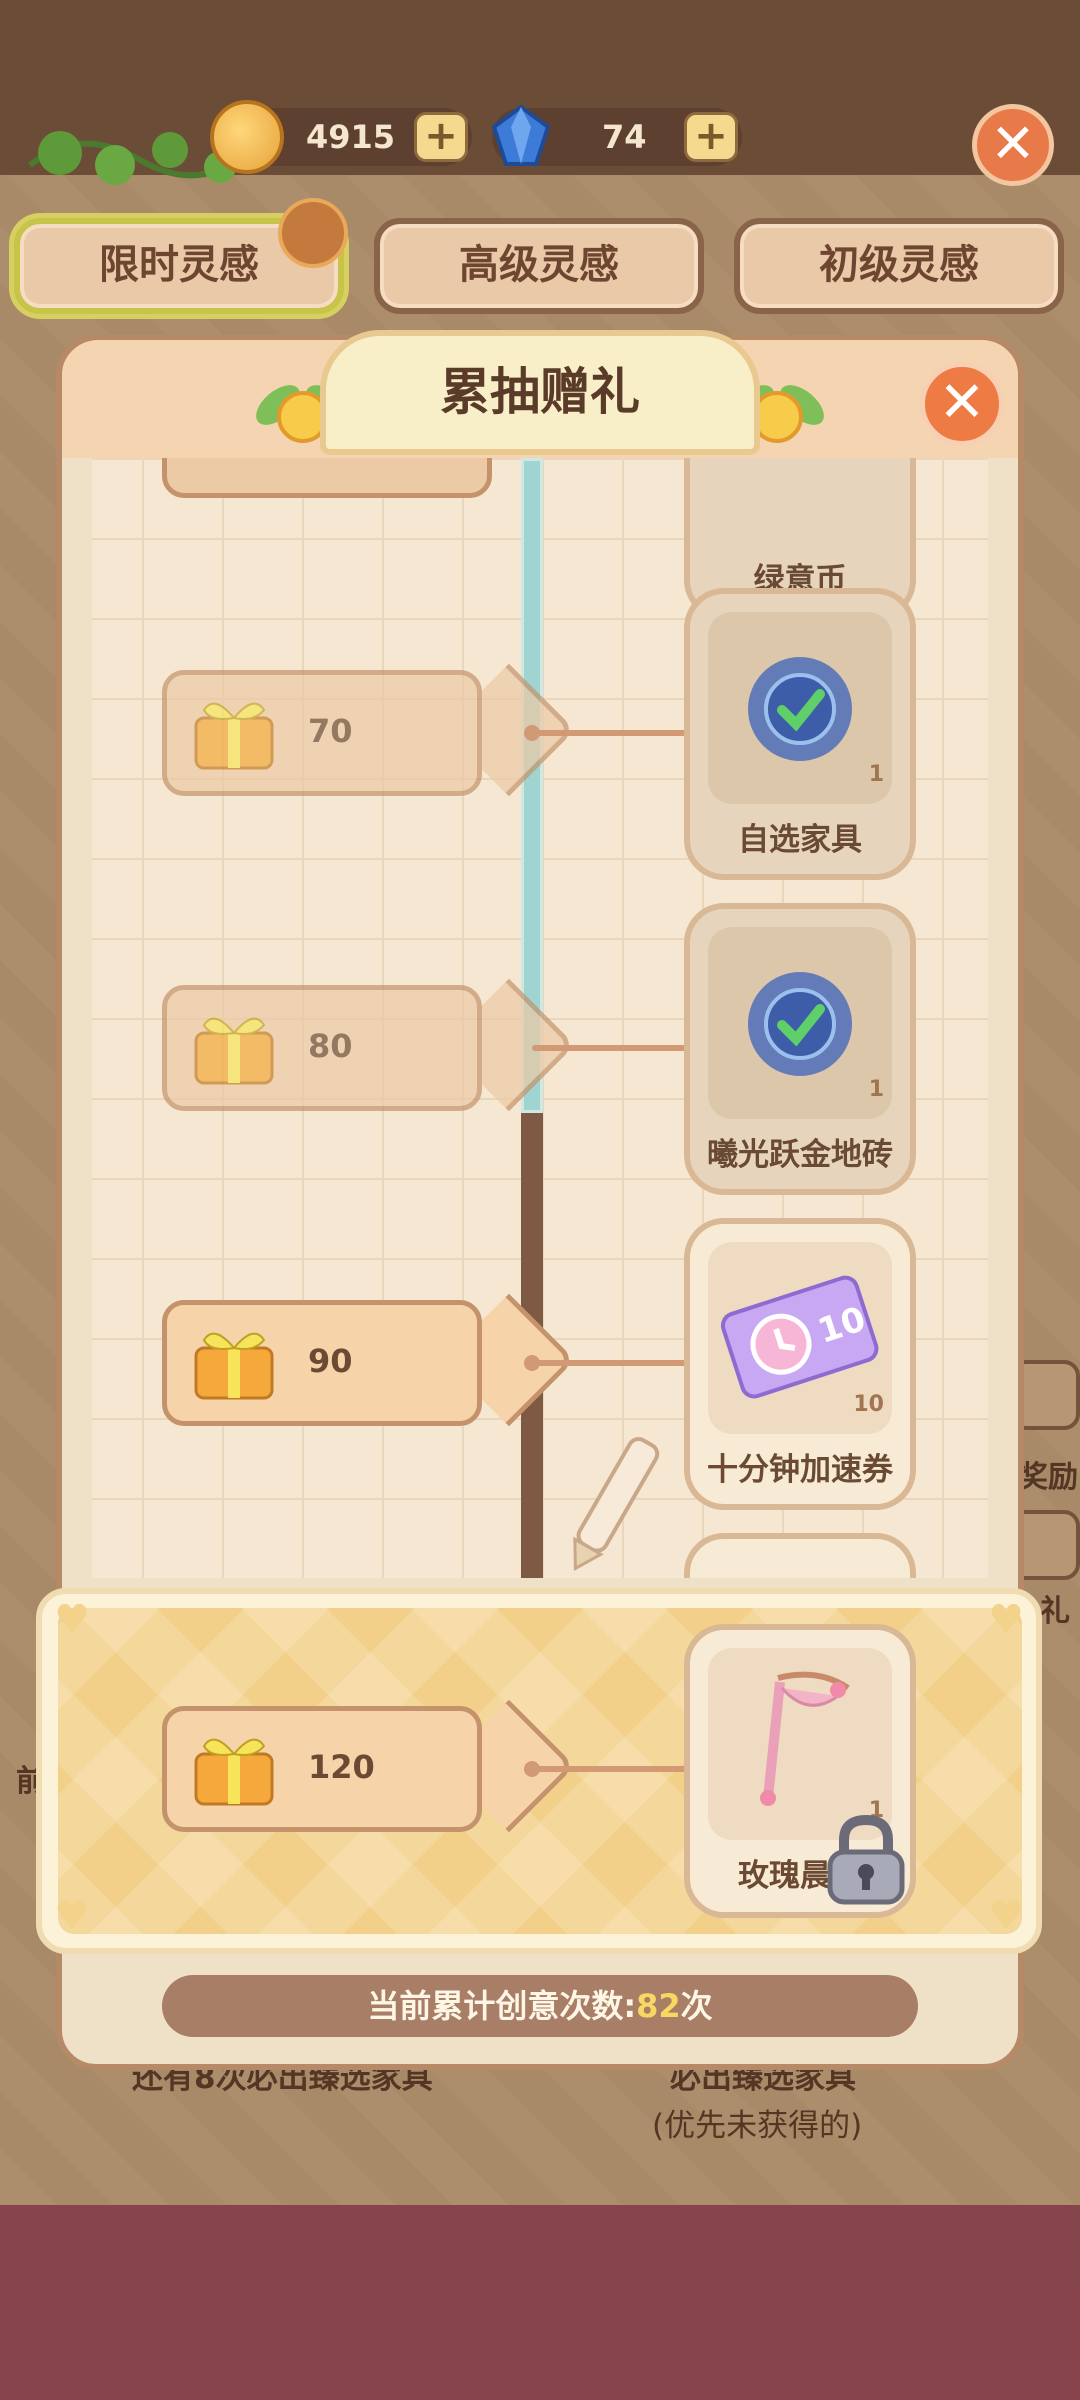 This screenshot has height=2400, width=1080. Describe the element at coordinates (696, 2006) in the screenshot. I see `count-suffix: 次` at that location.